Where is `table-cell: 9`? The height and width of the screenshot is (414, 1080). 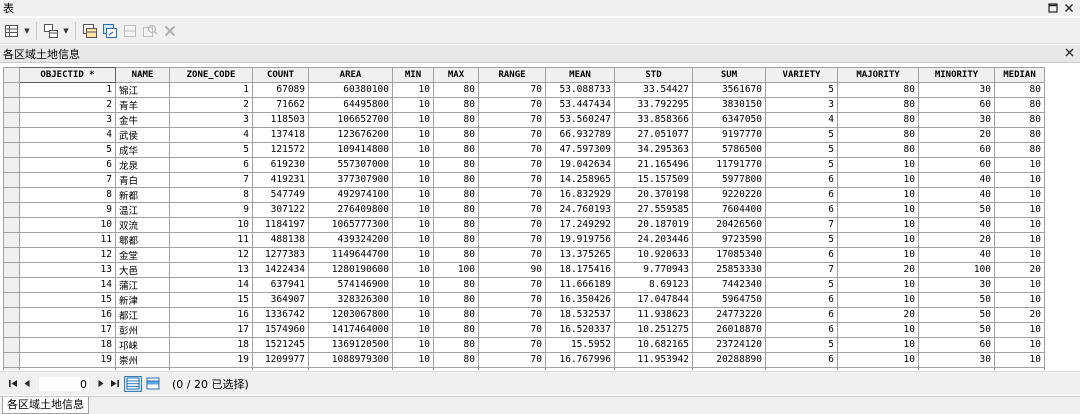
table-cell: 9 is located at coordinates (211, 209).